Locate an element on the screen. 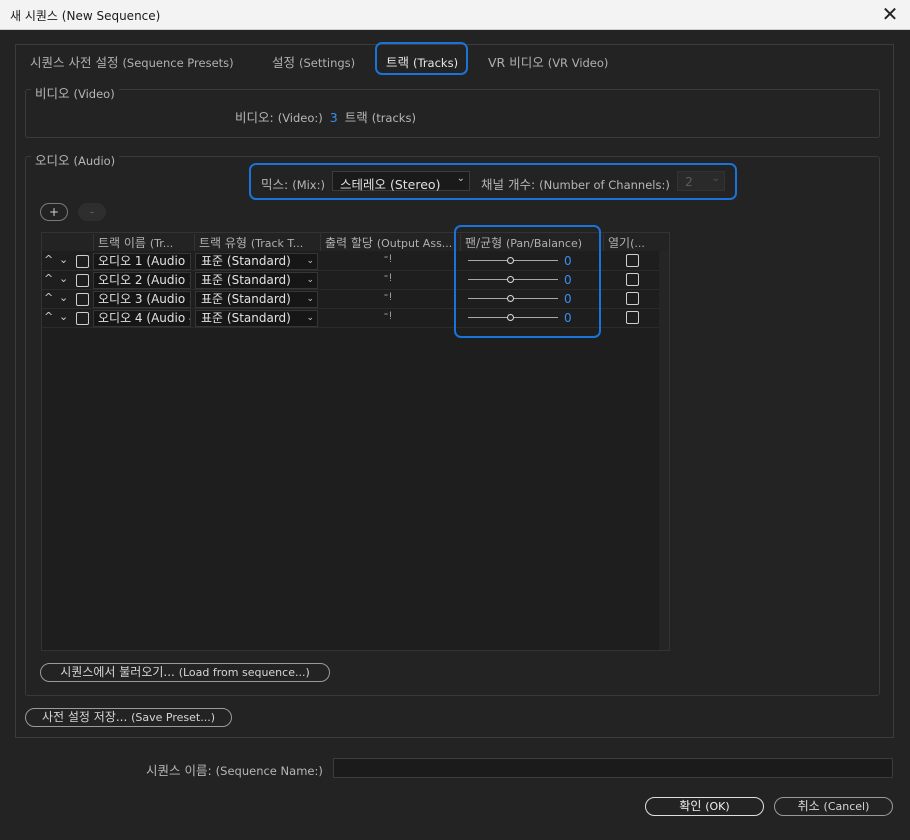  video-group is located at coordinates (452, 113).